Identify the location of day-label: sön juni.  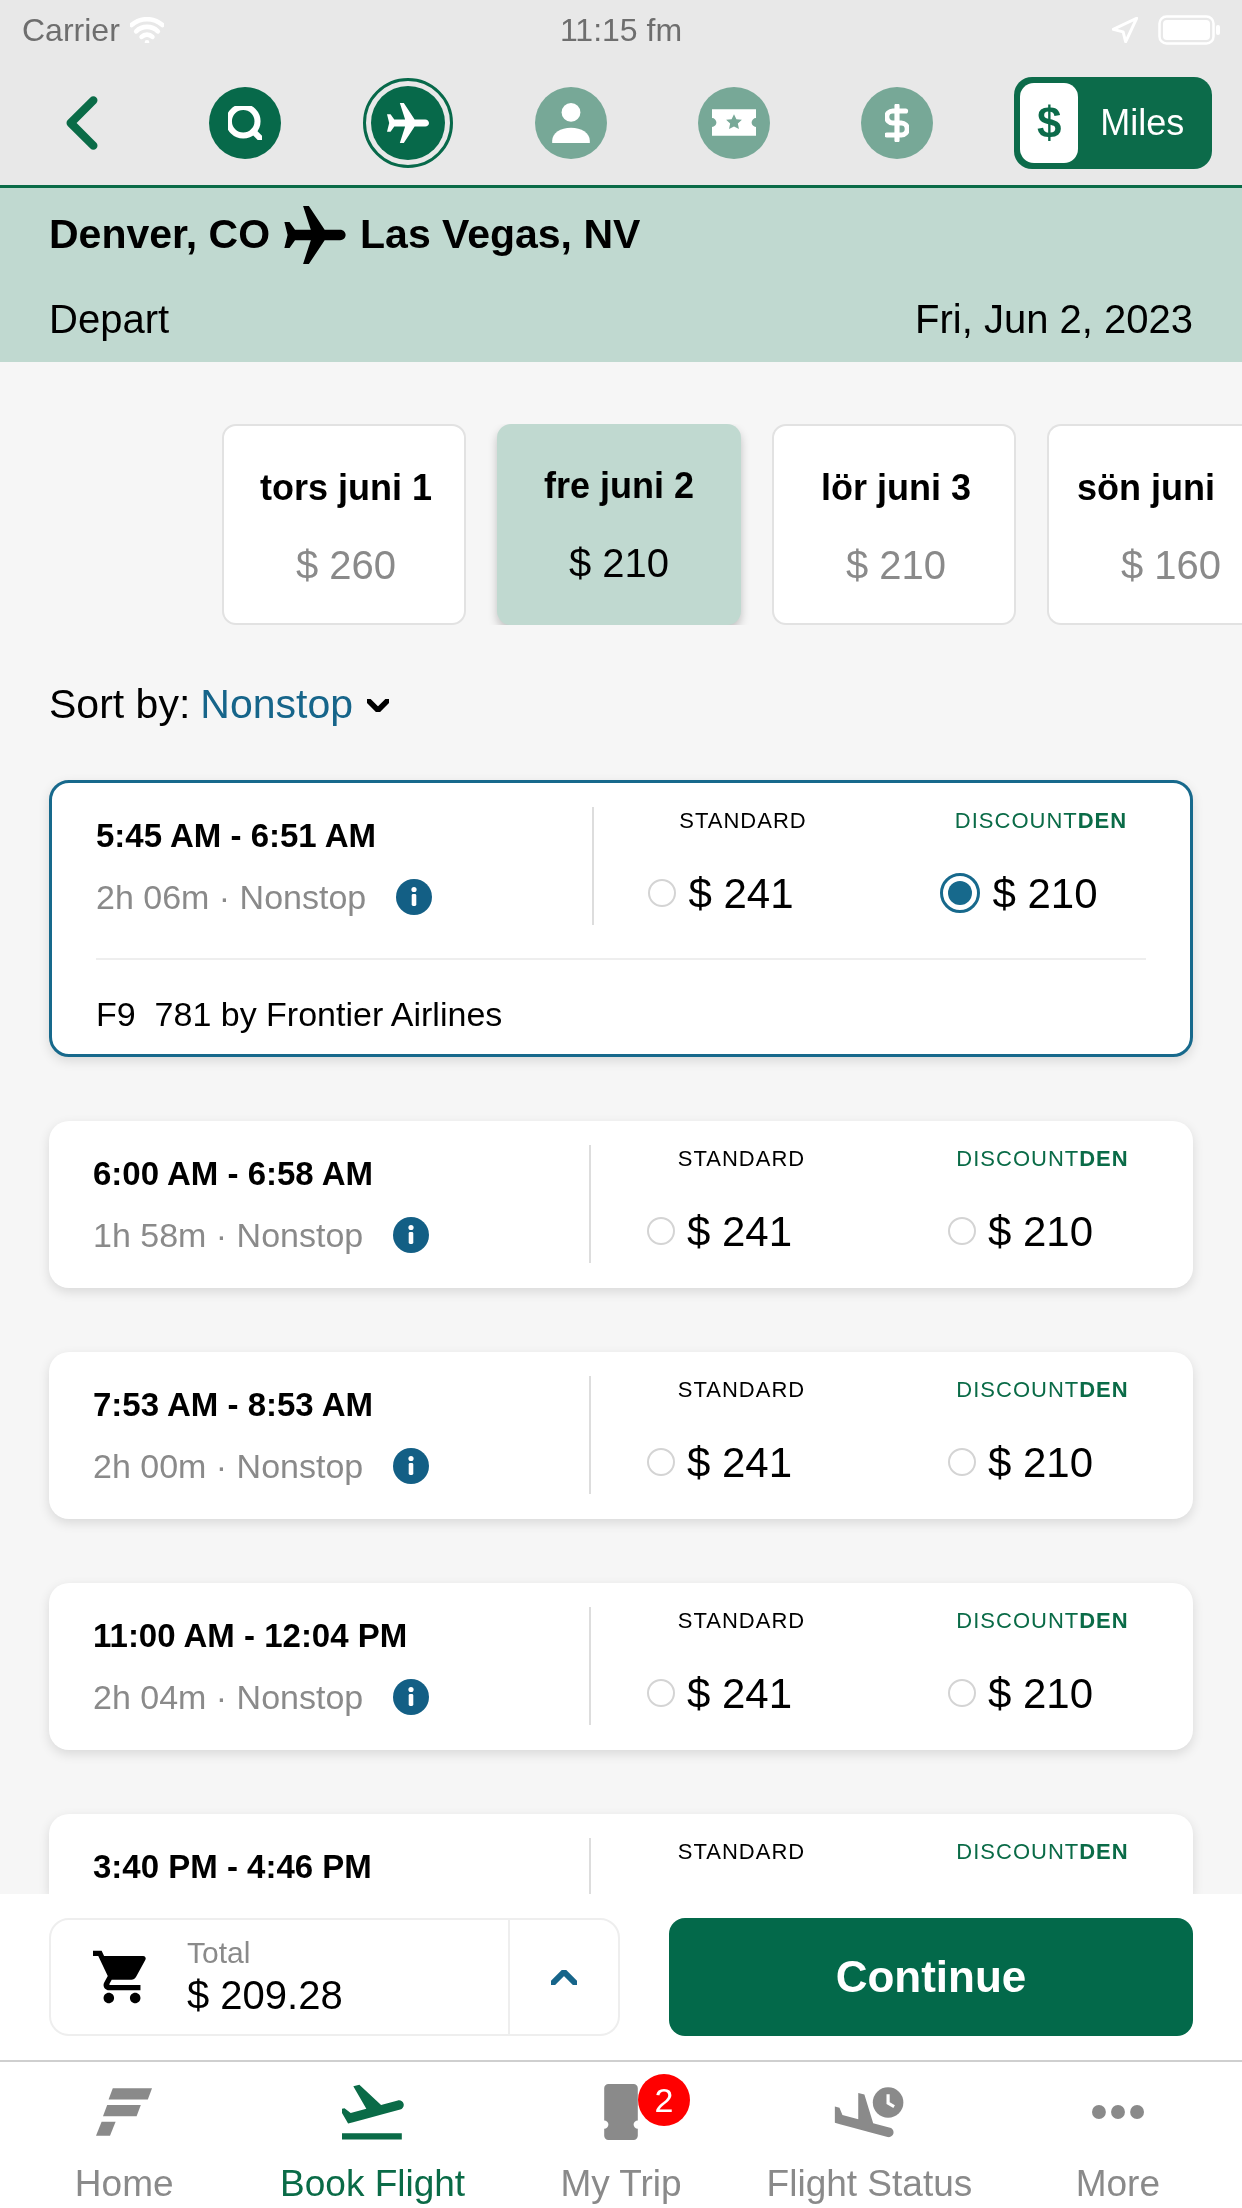
(1145, 488).